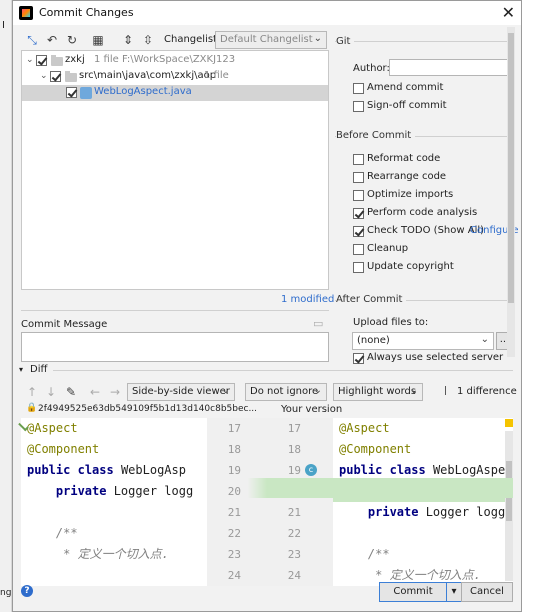  Describe the element at coordinates (234, 533) in the screenshot. I see `left-line-number: 22` at that location.